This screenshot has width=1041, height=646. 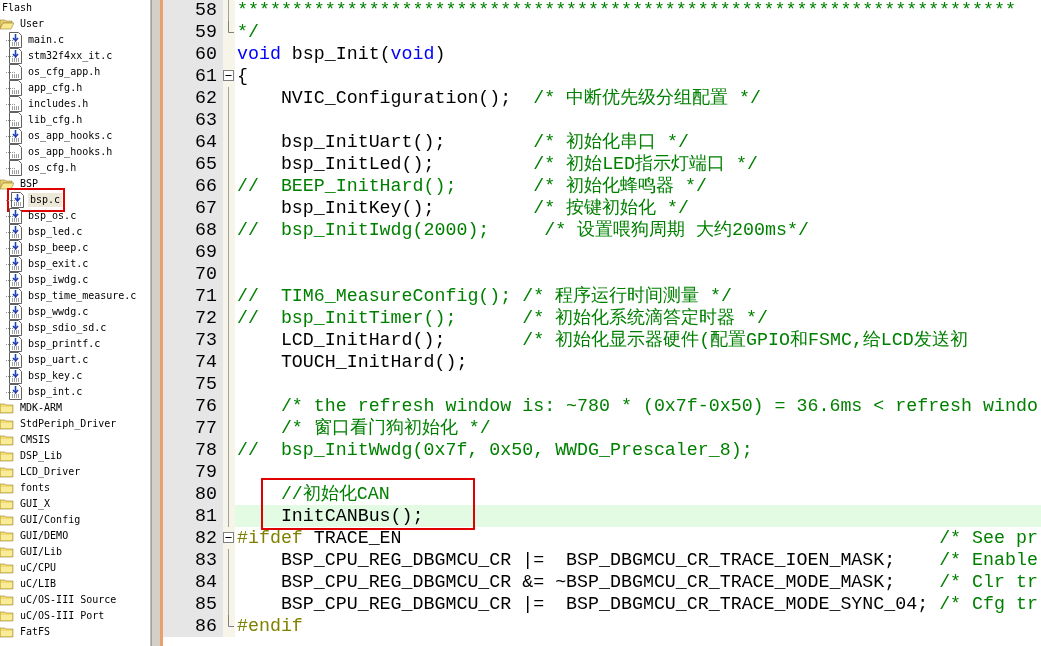 I want to click on line-number: 73, so click(x=193, y=340).